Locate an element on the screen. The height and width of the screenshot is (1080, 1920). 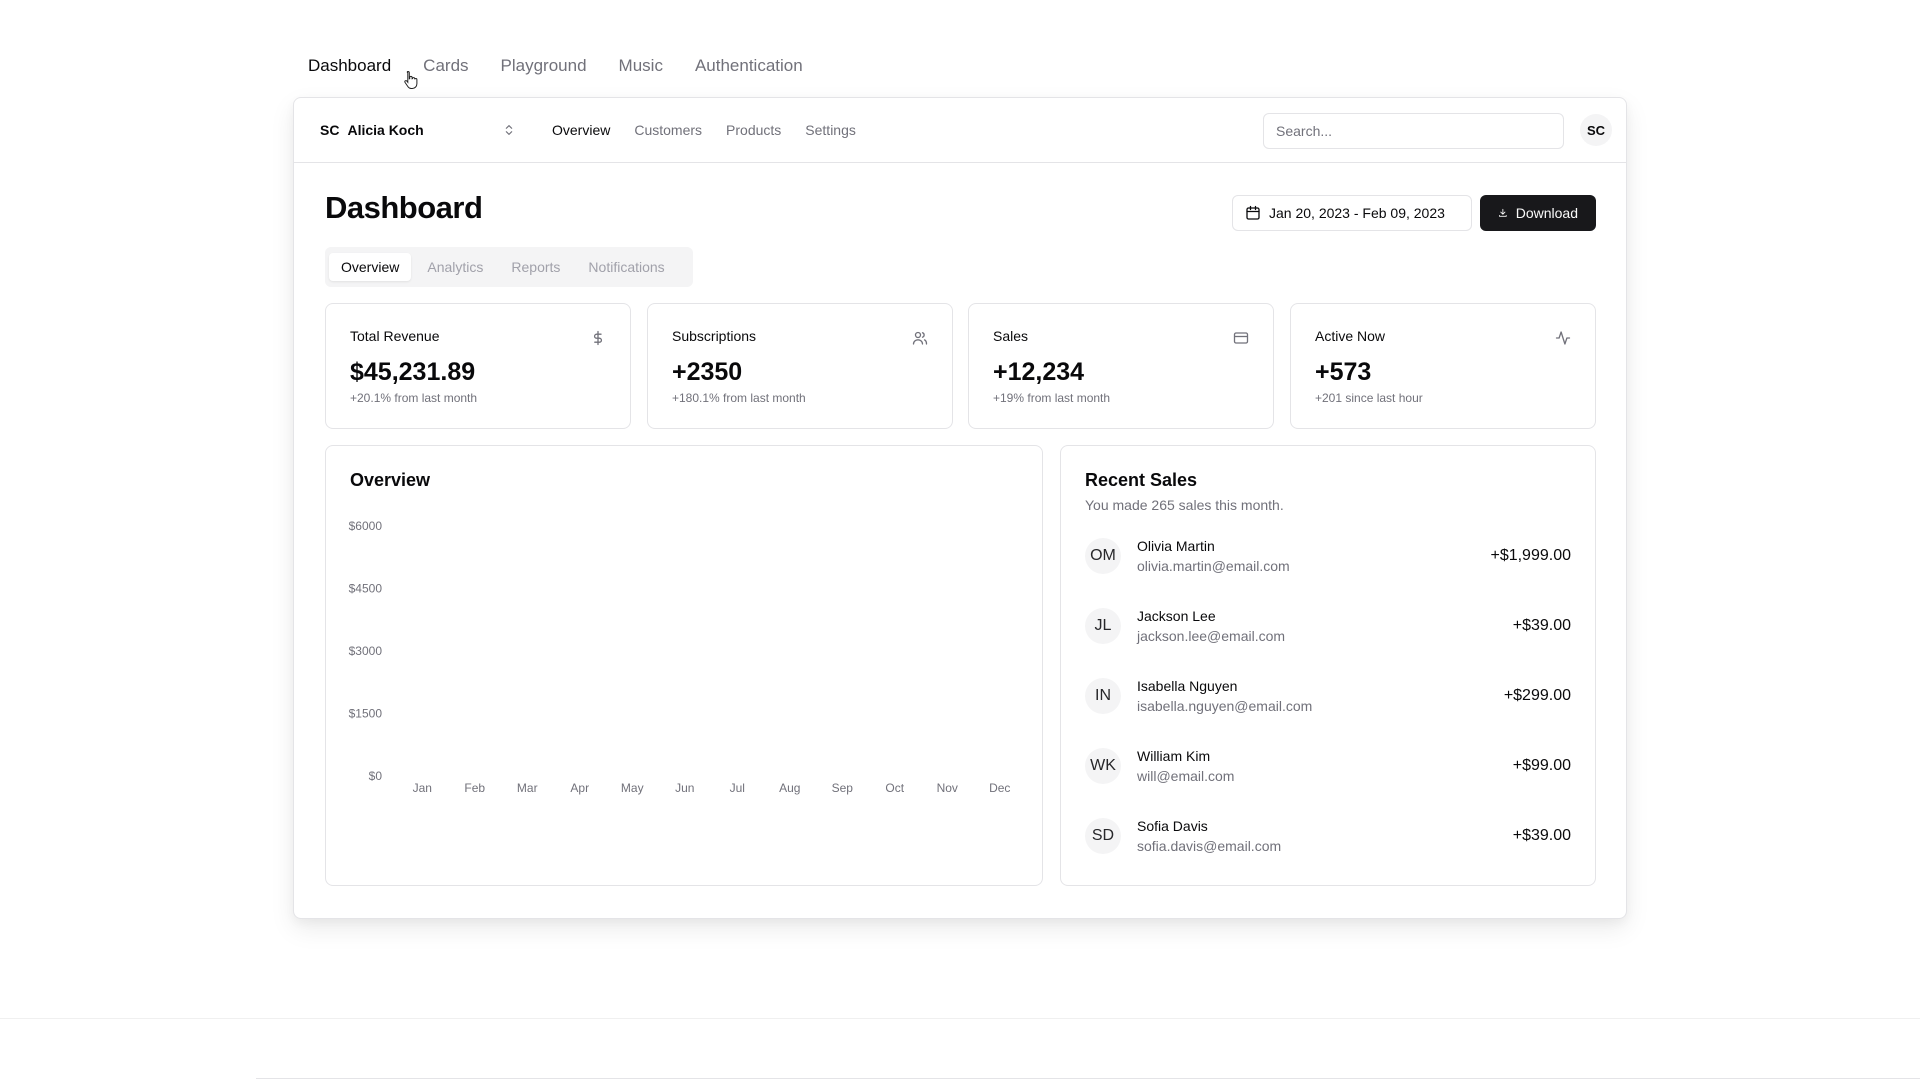
x-tick-label: Jan is located at coordinates (422, 788).